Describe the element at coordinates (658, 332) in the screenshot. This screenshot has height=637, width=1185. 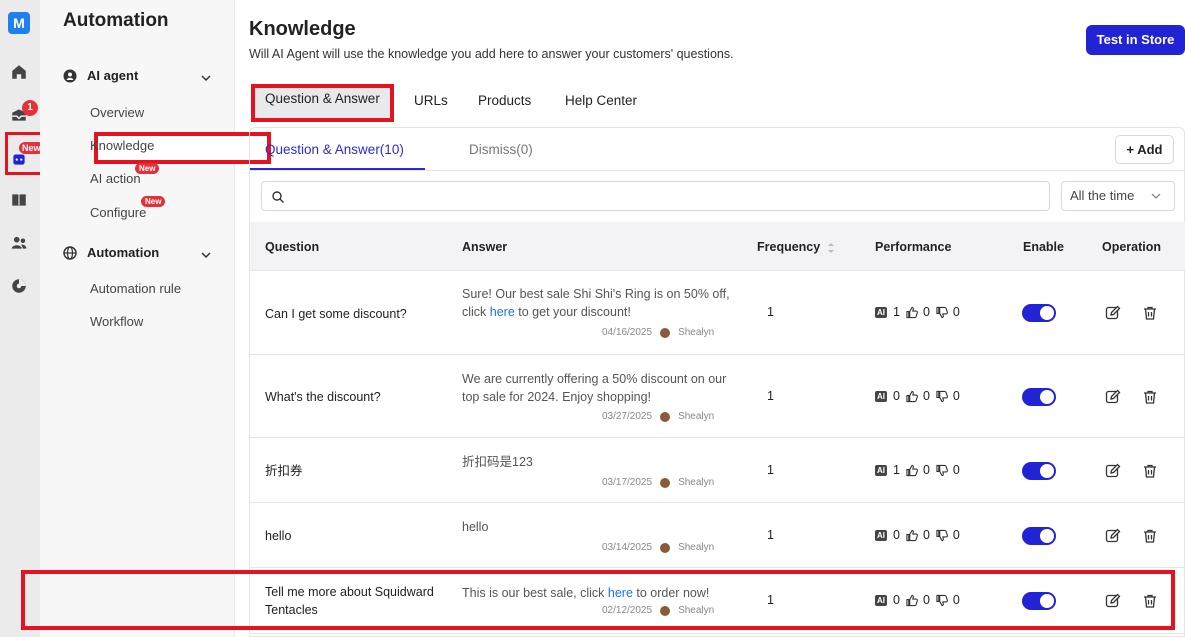
I see `answer-meta: 04/16/2025 Shealyn` at that location.